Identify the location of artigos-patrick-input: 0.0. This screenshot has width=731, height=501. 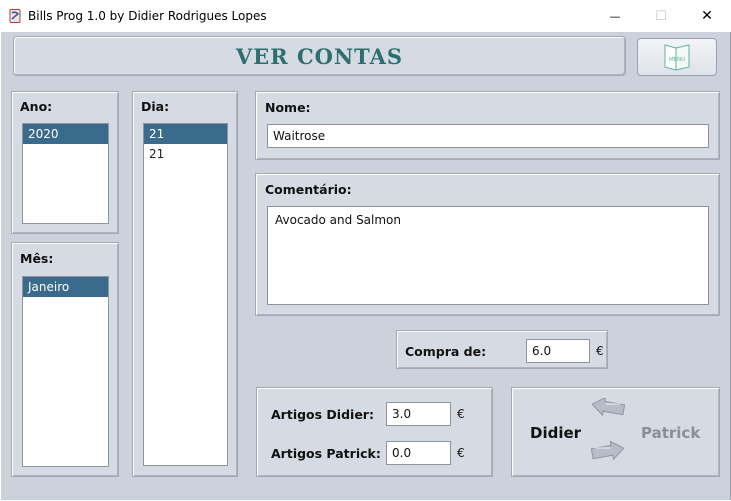
(418, 453).